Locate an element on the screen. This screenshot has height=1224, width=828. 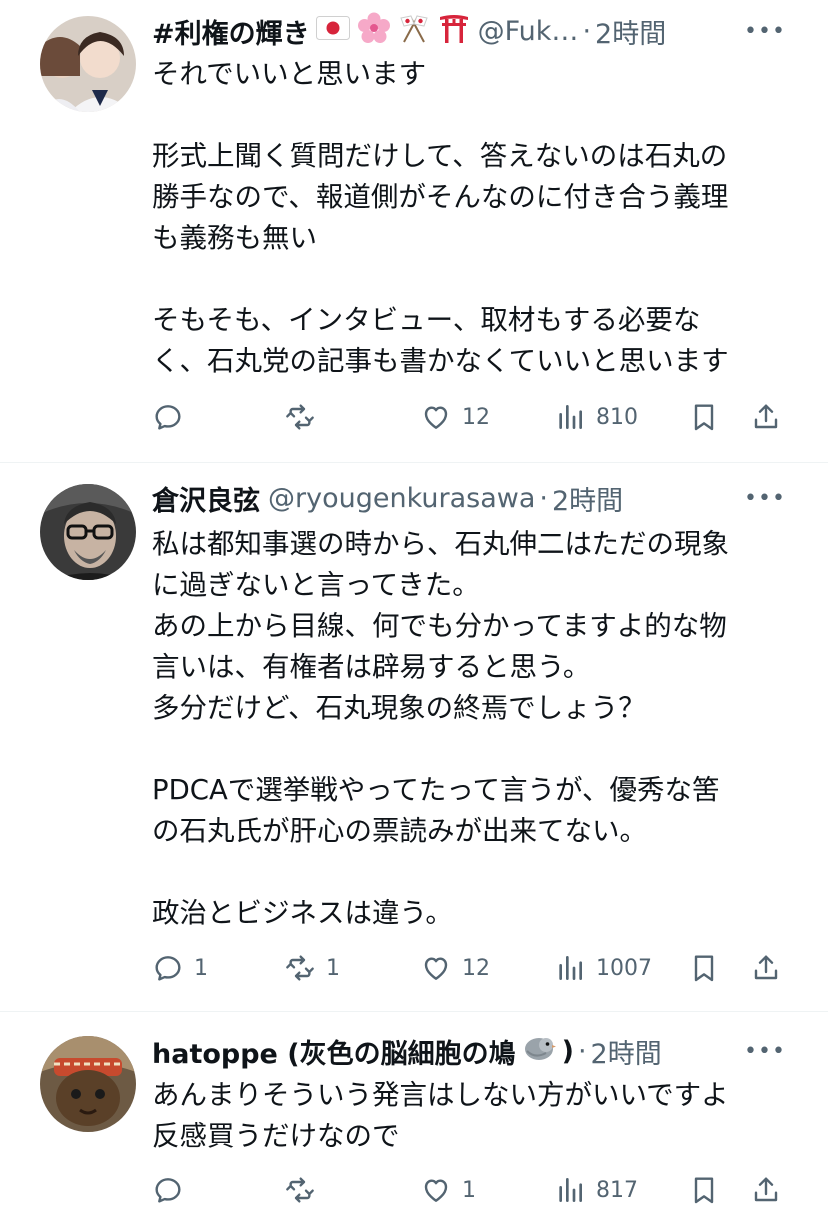
text-line: の石丸氏が肝心の票読みが出来てない。 is located at coordinates (399, 831).